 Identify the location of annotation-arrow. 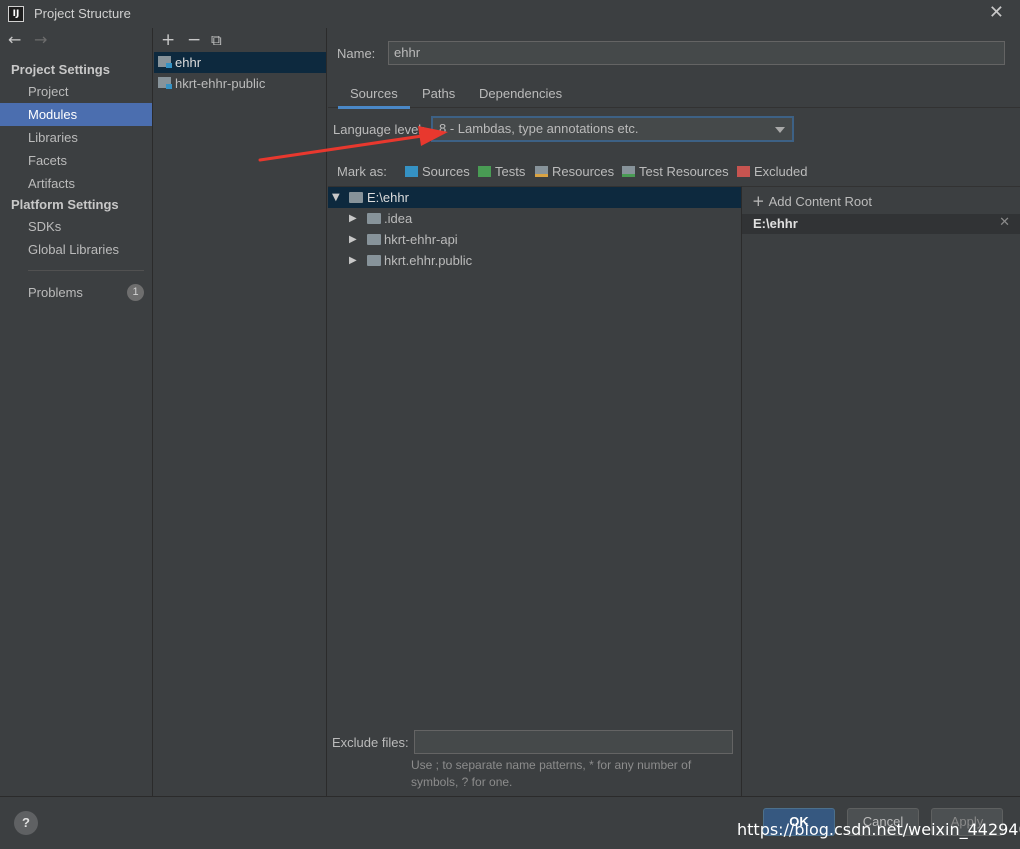
(353, 144).